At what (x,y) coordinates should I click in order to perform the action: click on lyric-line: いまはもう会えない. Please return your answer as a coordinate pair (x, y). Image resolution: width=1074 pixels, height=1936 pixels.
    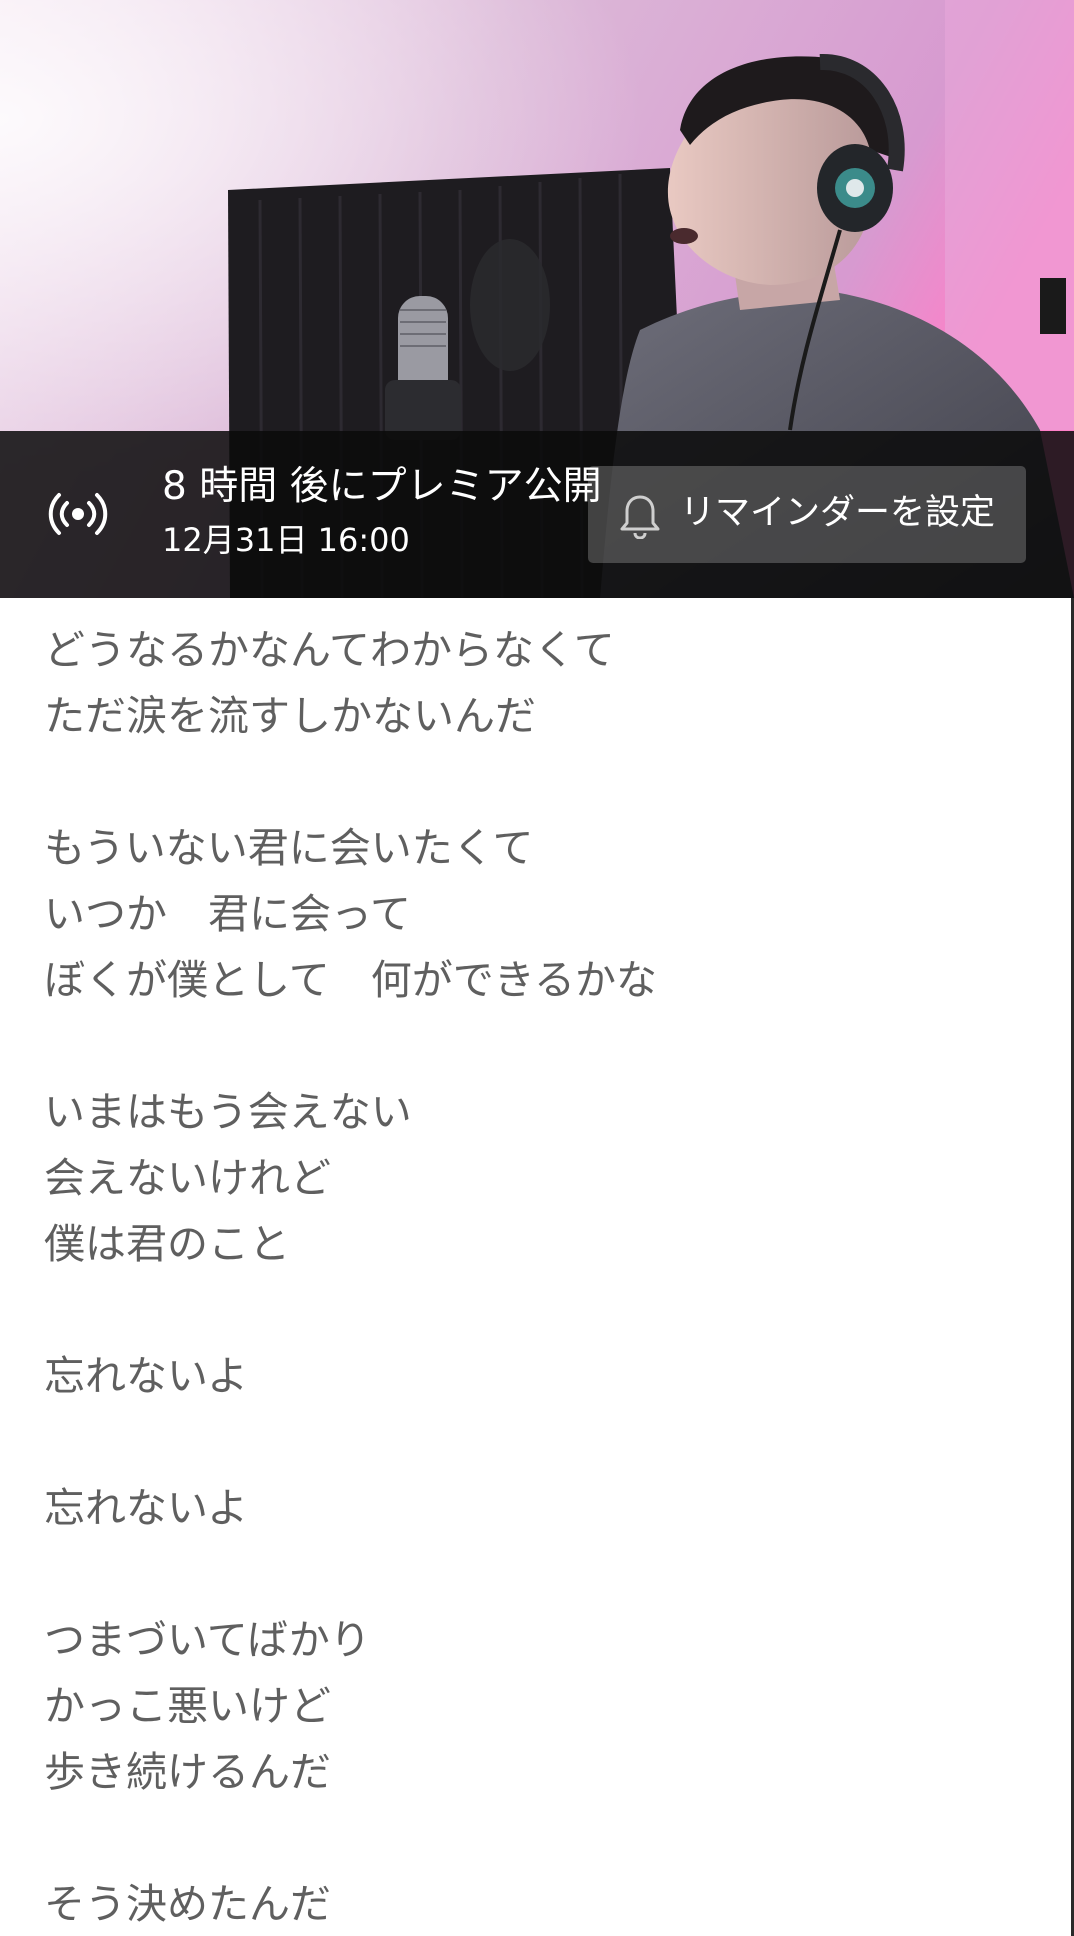
    Looking at the image, I should click on (228, 1112).